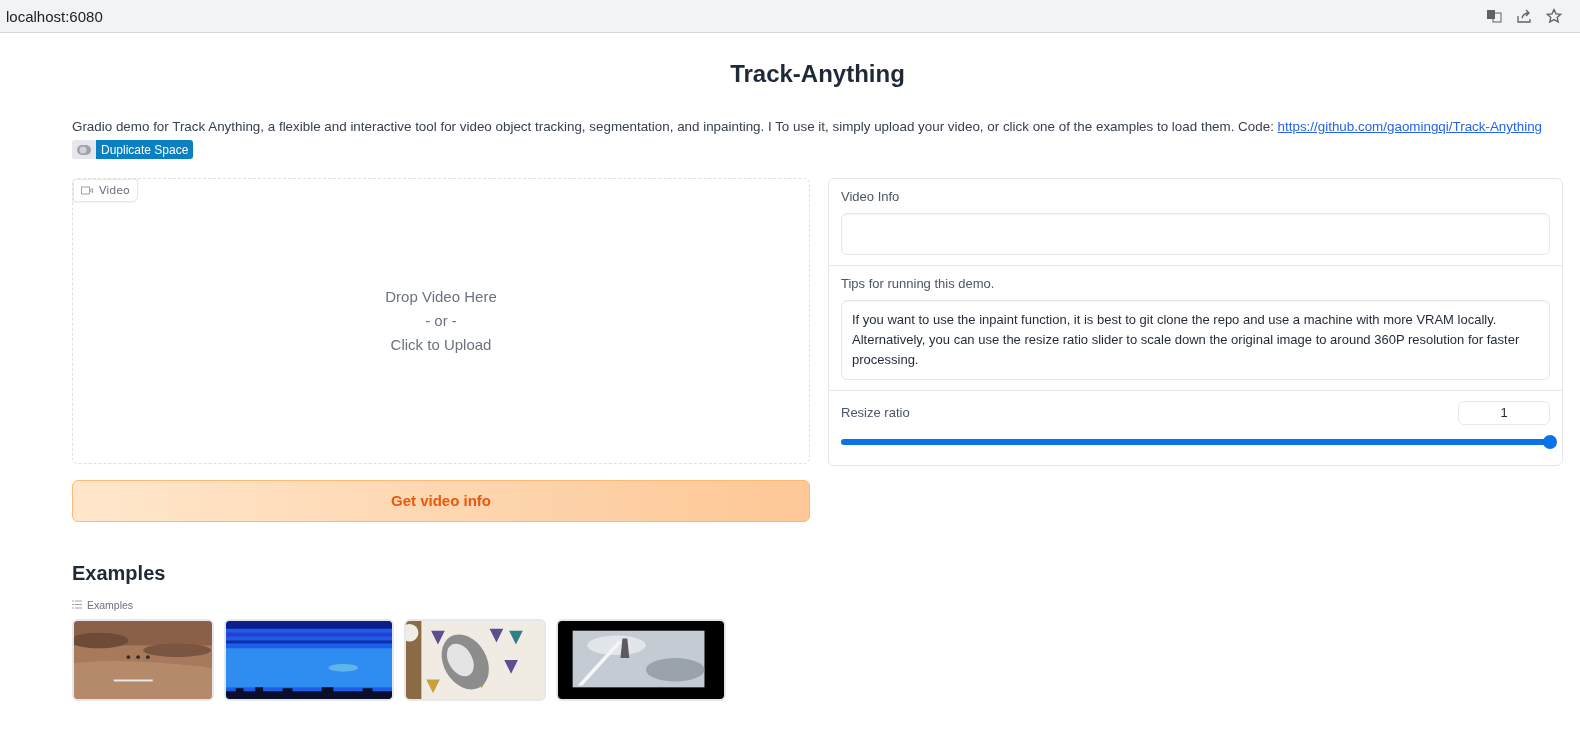  What do you see at coordinates (918, 283) in the screenshot?
I see `field-label: Tips for running this demo.` at bounding box center [918, 283].